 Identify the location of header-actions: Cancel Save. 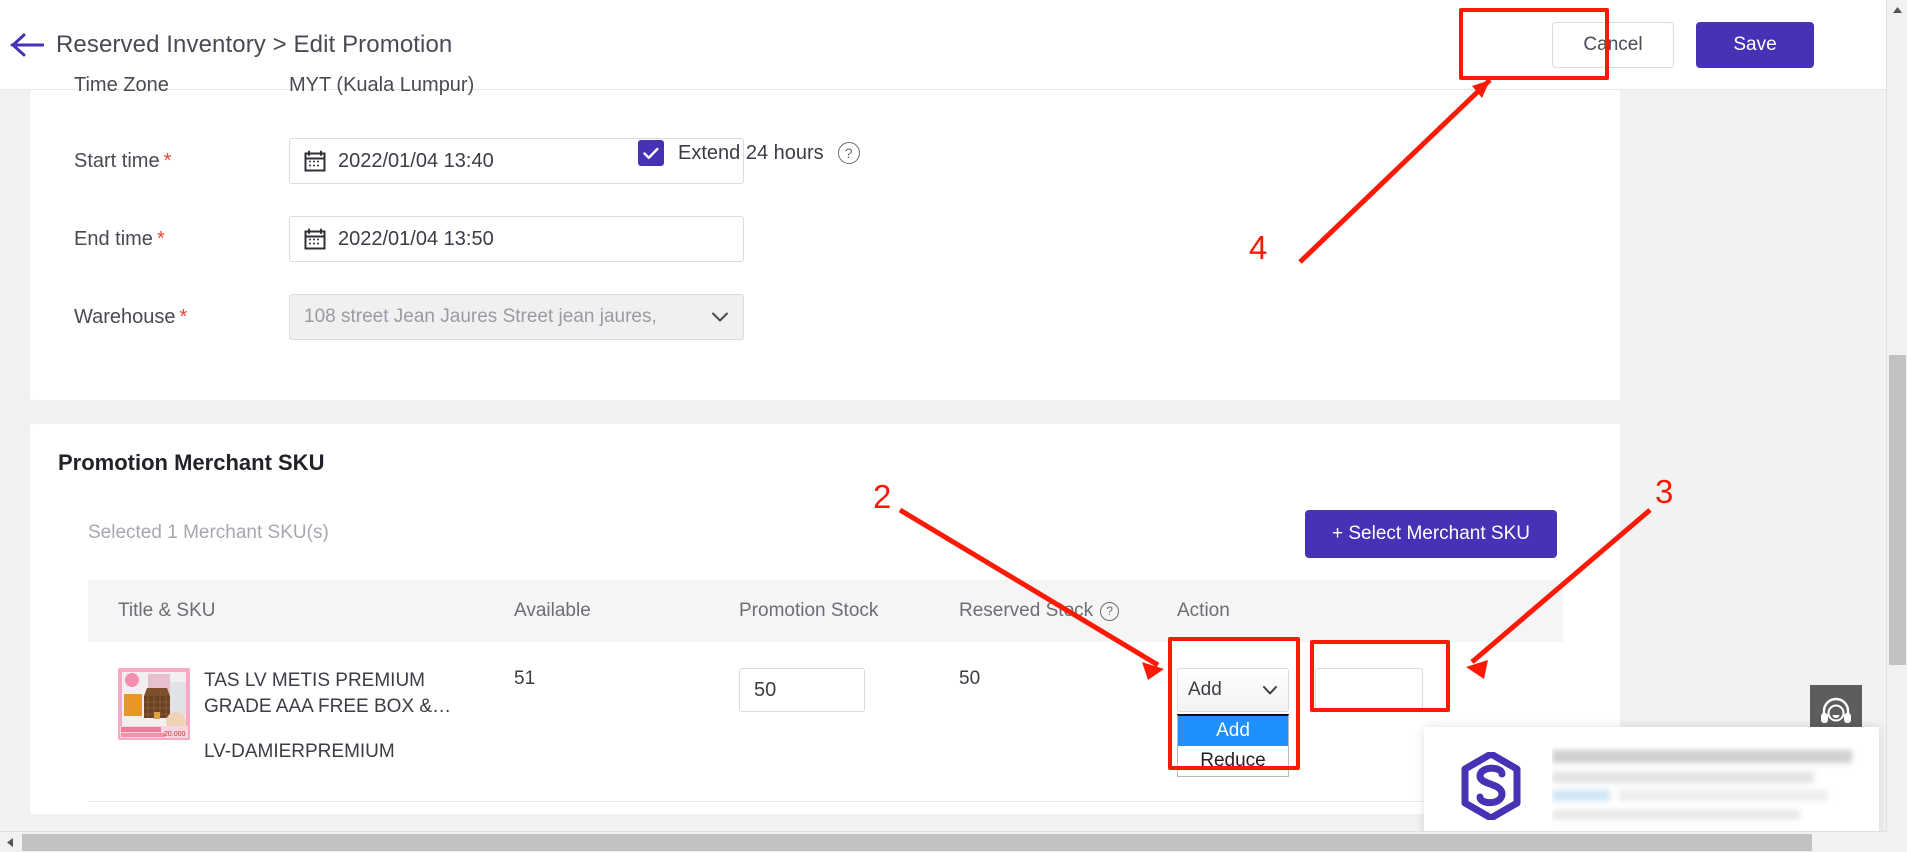
(1683, 44).